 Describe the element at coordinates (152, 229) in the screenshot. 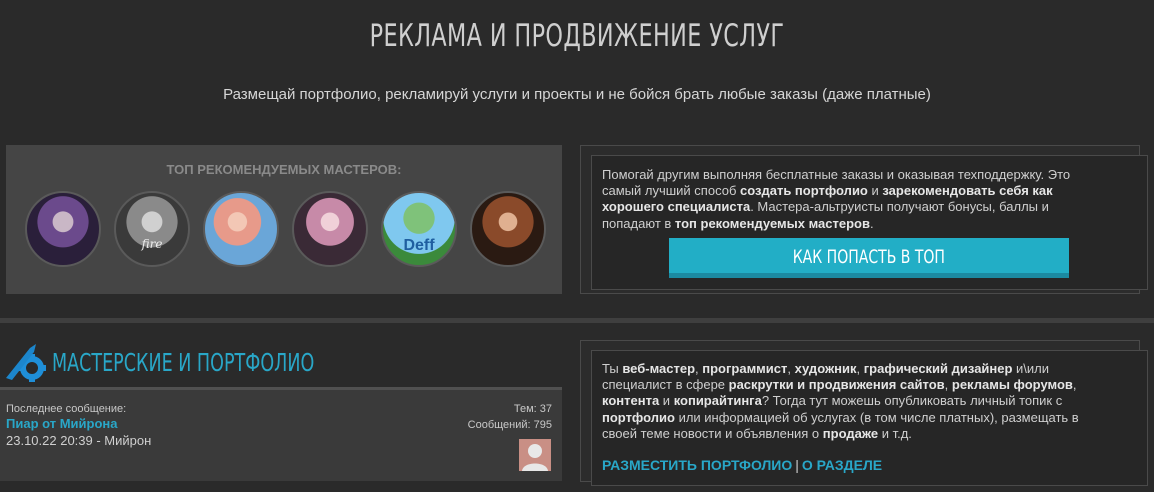

I see `master-avatar: fire` at that location.